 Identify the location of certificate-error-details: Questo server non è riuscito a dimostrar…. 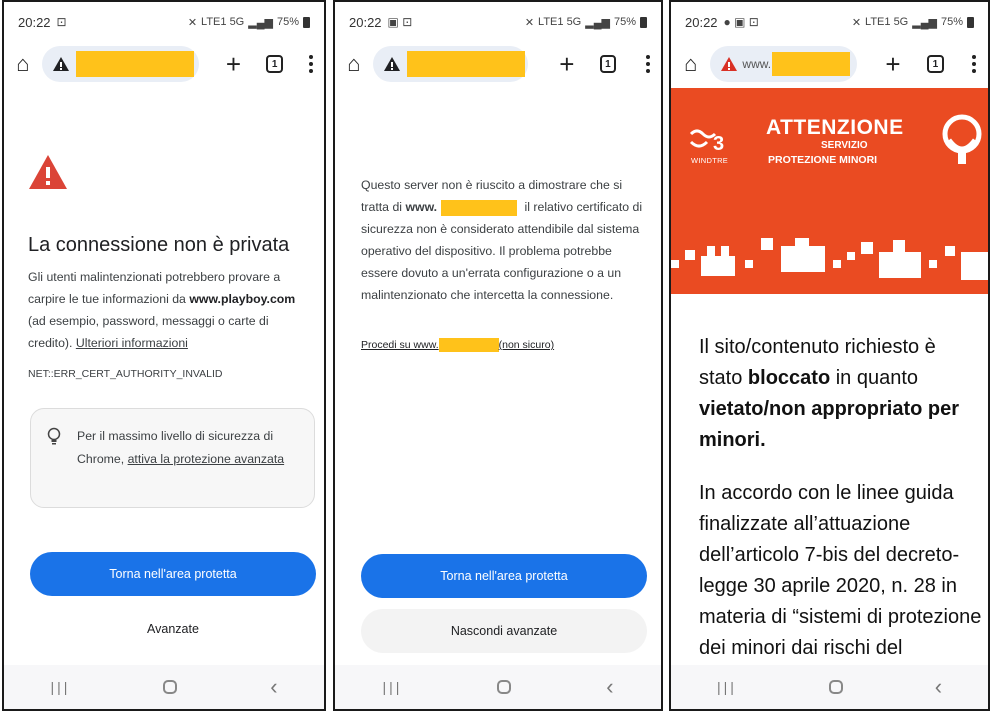
(502, 240).